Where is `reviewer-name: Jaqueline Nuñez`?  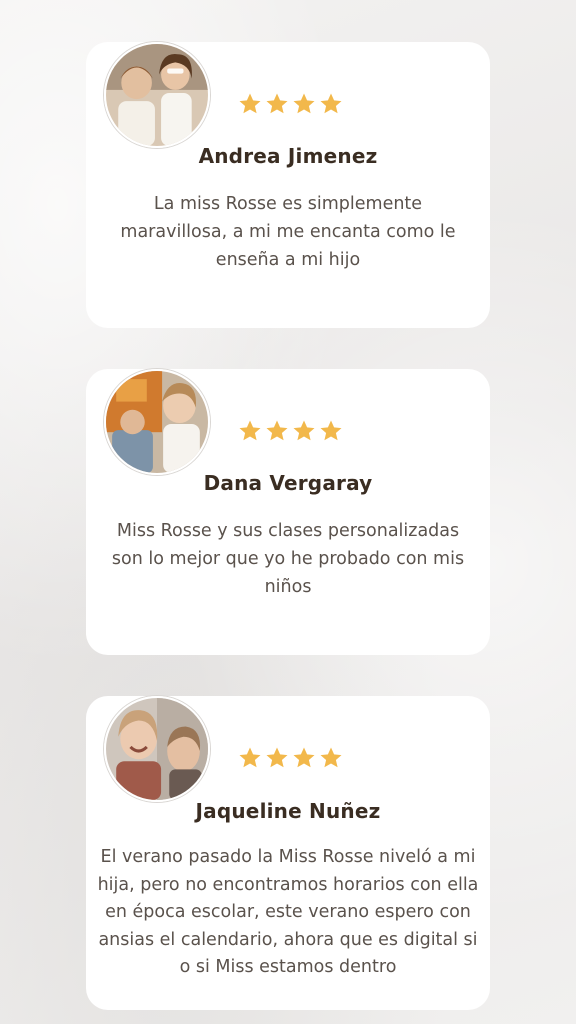
reviewer-name: Jaqueline Nuñez is located at coordinates (288, 811).